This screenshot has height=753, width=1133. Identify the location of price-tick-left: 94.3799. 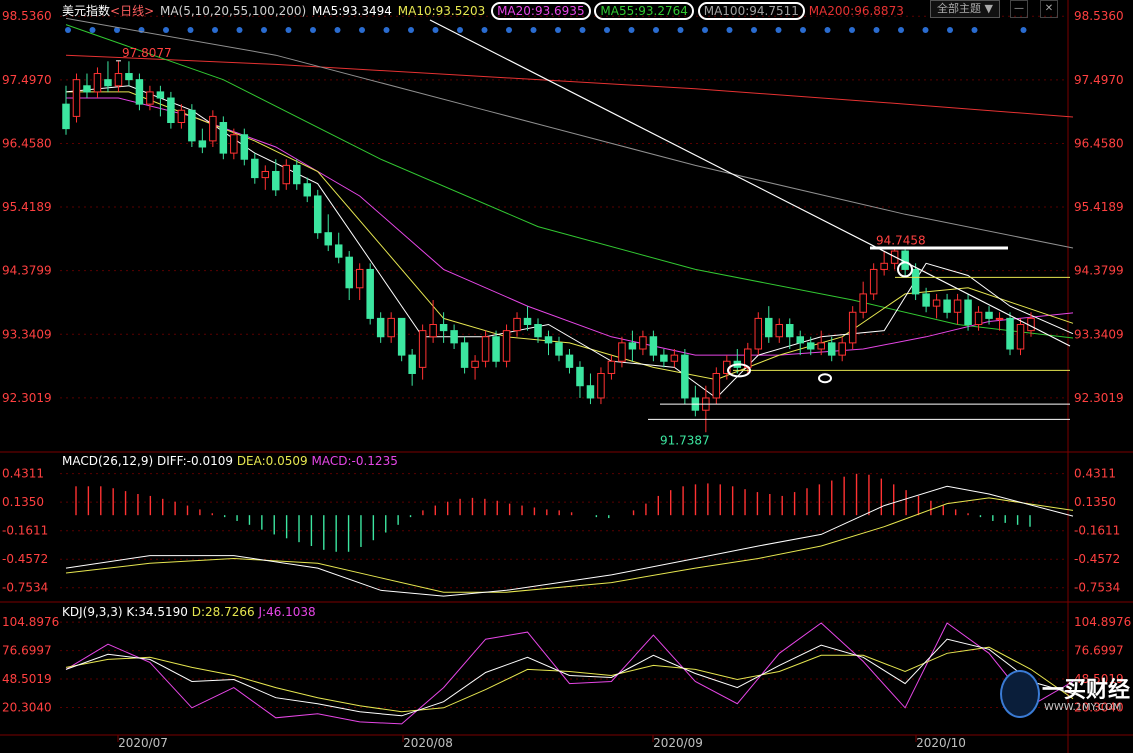
(27, 271).